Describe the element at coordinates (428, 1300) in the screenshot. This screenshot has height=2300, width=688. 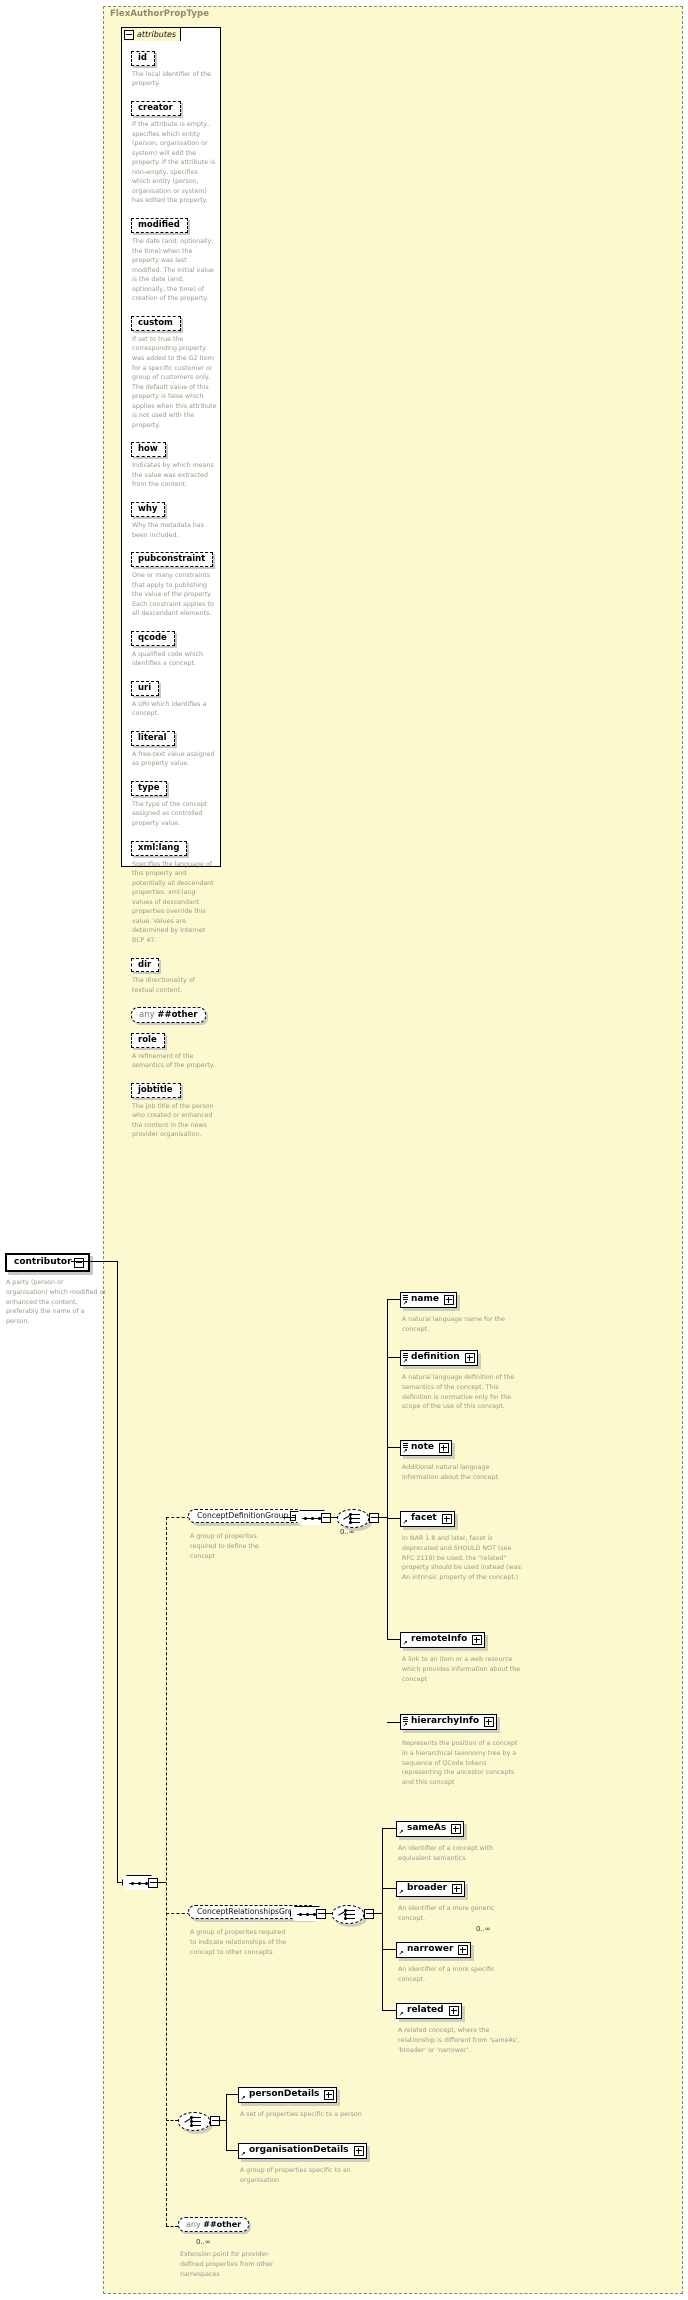
I see `element-name: ↗ name` at that location.